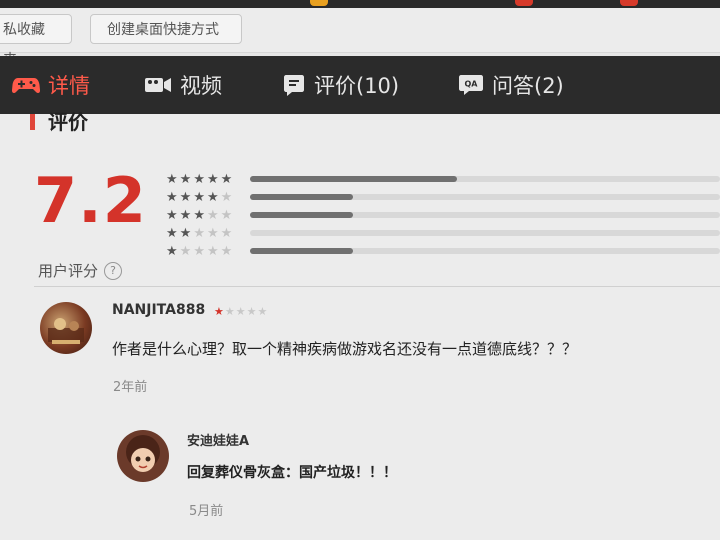 The height and width of the screenshot is (540, 720). I want to click on reply-username: 安迪娃娃A, so click(218, 439).